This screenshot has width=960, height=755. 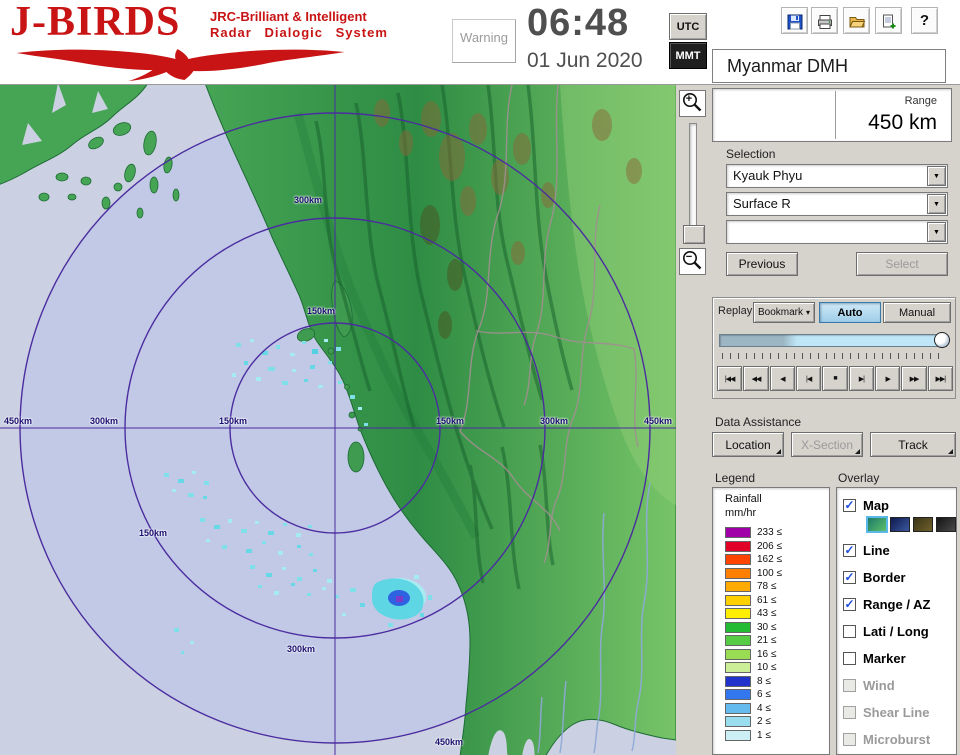 I want to click on legend-value: 1 ≤, so click(x=764, y=735).